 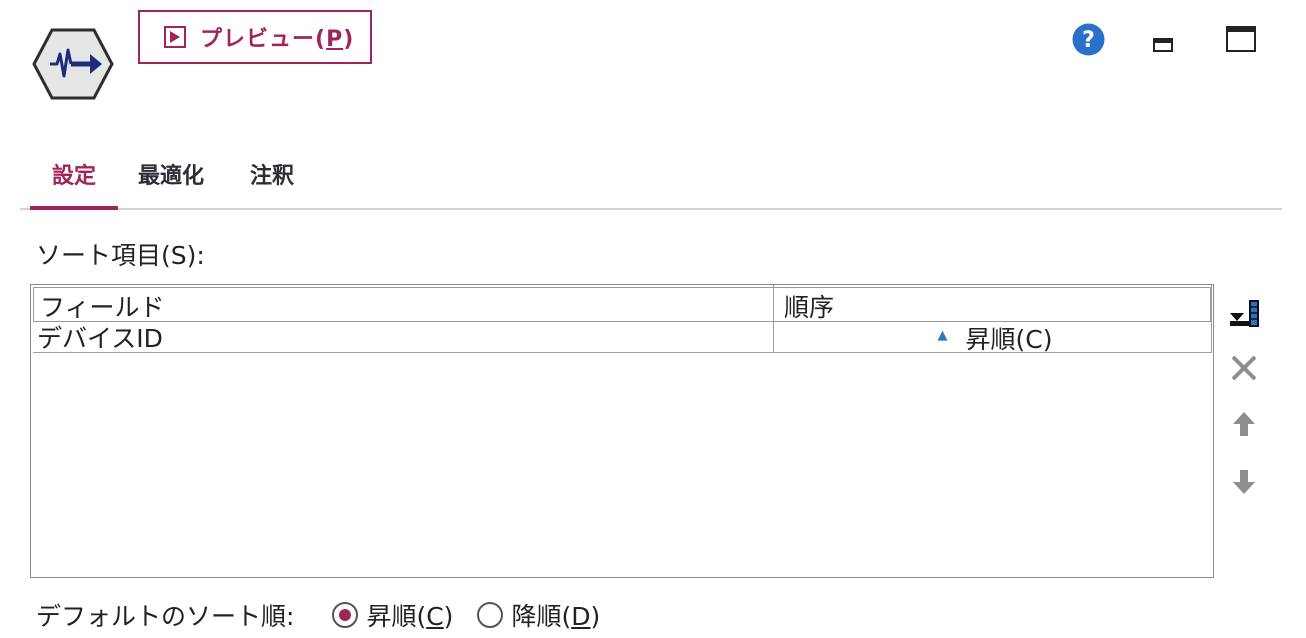 I want to click on maximize-icon, so click(x=1241, y=39).